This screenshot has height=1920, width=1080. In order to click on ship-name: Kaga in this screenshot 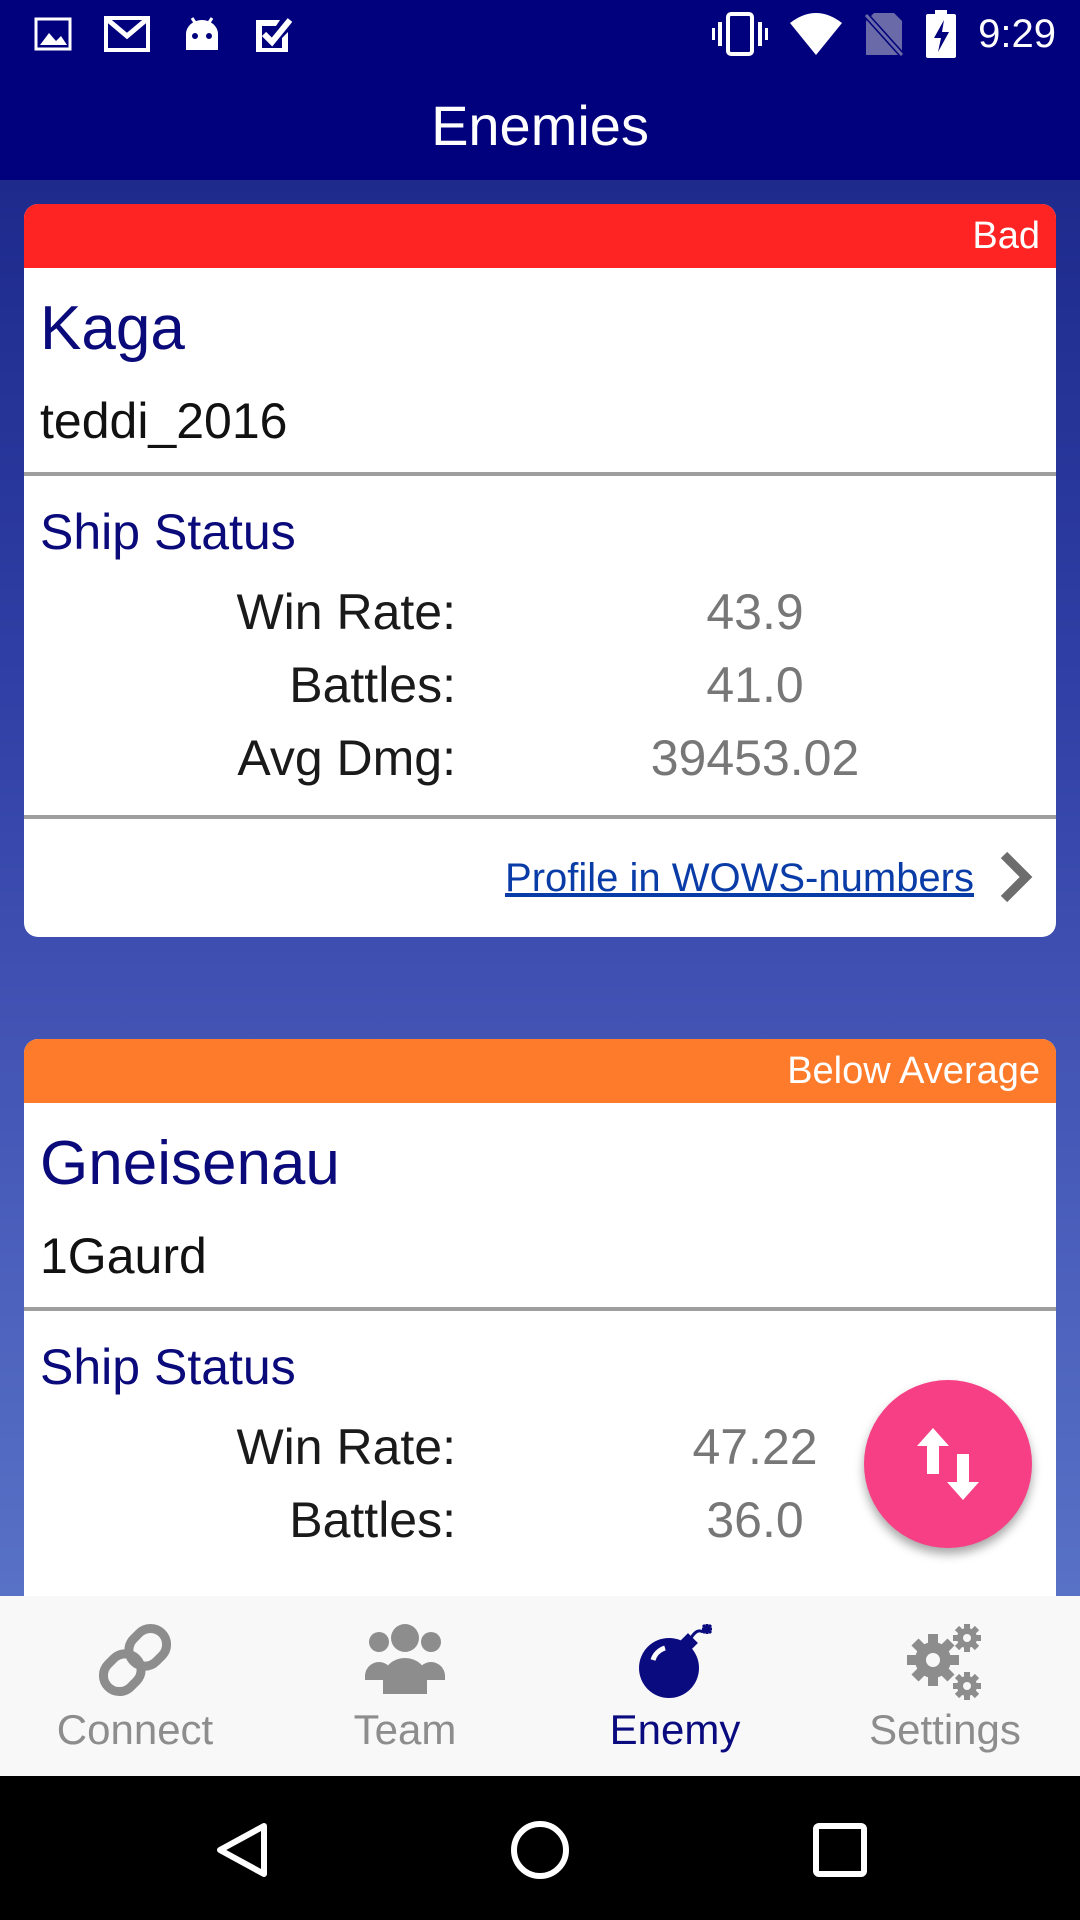, I will do `click(112, 328)`.